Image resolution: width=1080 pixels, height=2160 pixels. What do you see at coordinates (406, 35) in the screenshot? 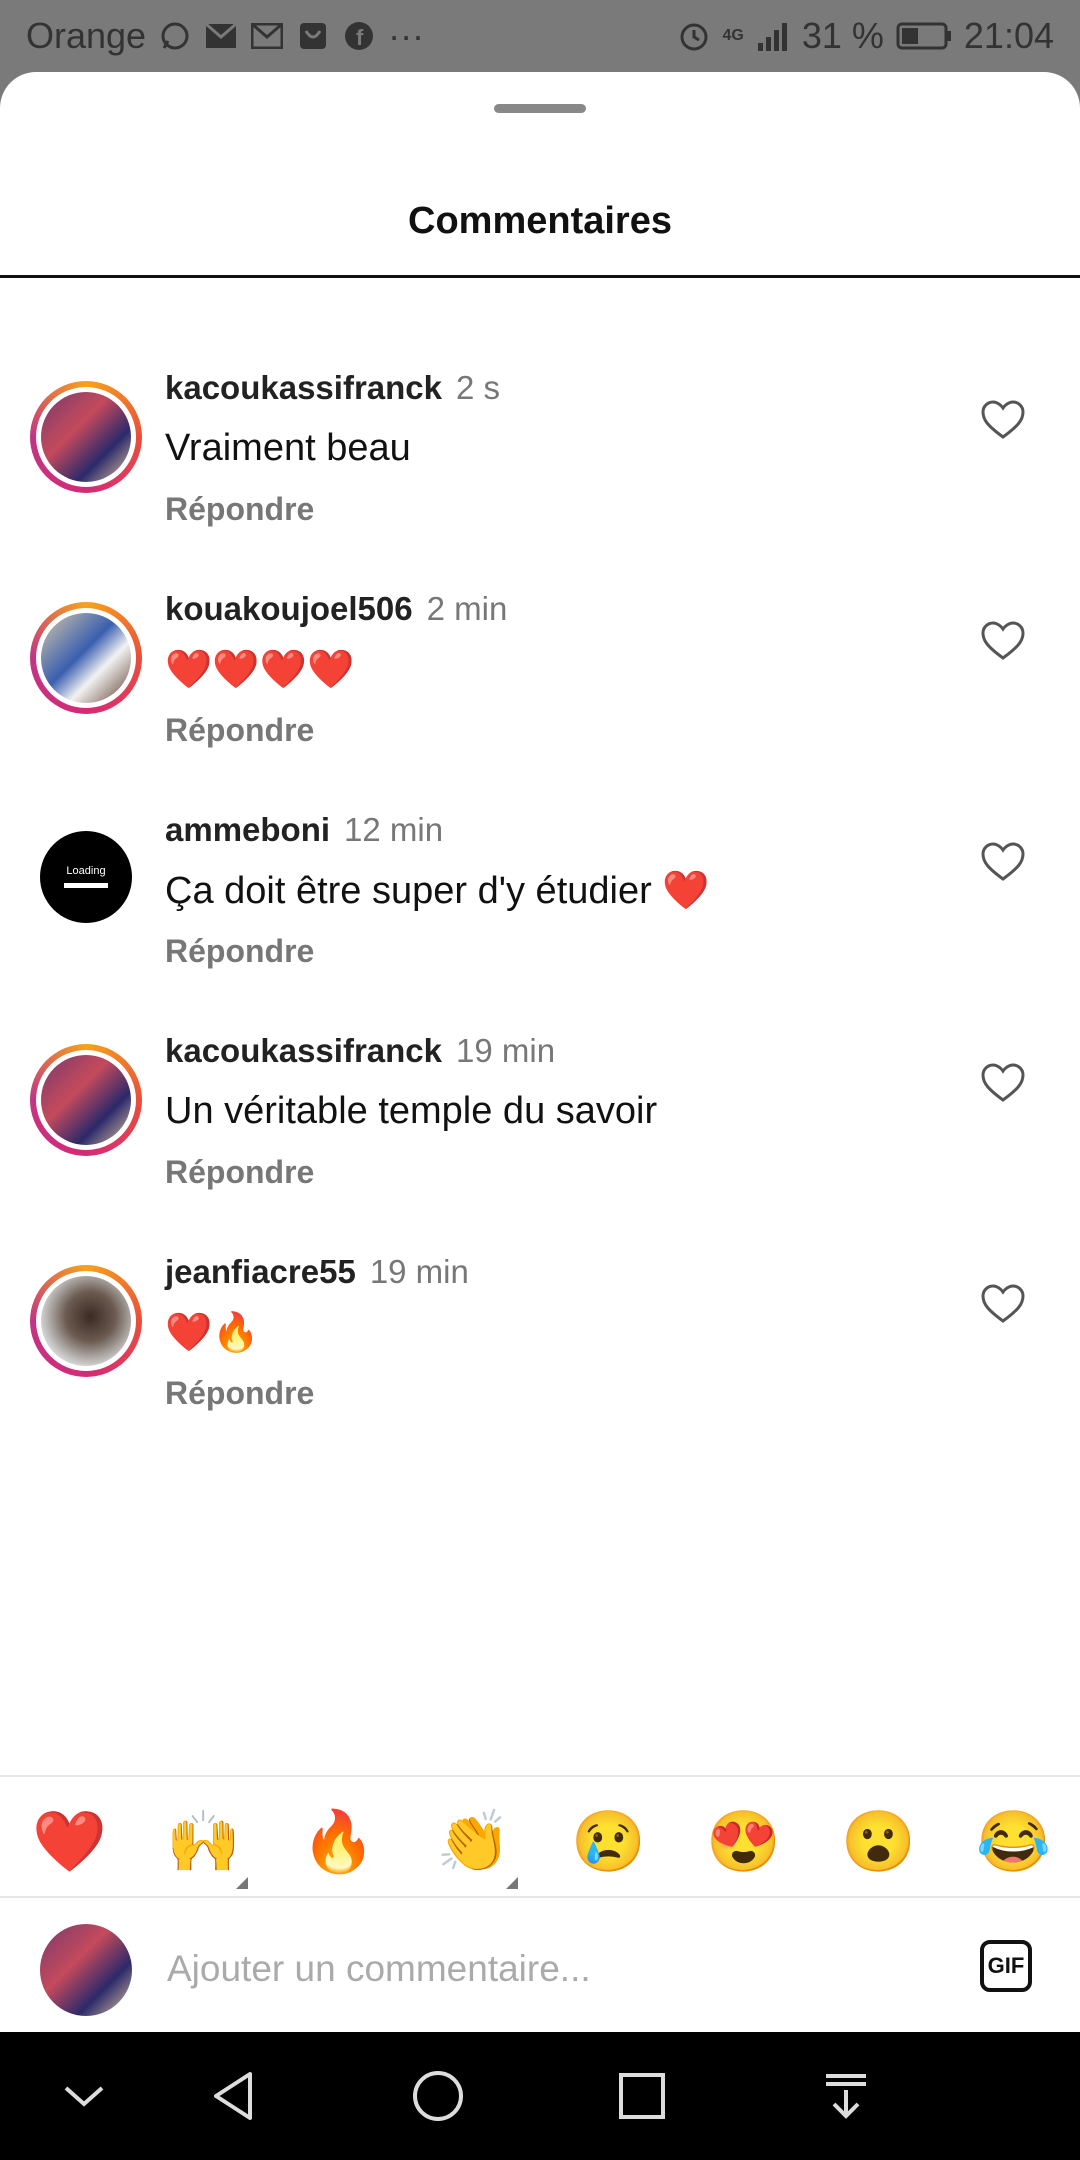
I see `more-notifications-icon: ···` at bounding box center [406, 35].